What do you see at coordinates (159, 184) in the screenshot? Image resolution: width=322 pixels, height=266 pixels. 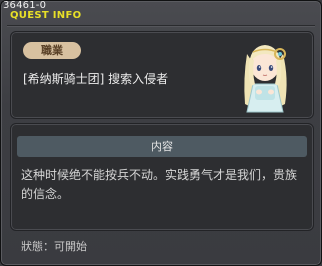 I see `content-text: 这种时候绝不能按兵不动。实践勇气才是我们，贵族的信念。` at bounding box center [159, 184].